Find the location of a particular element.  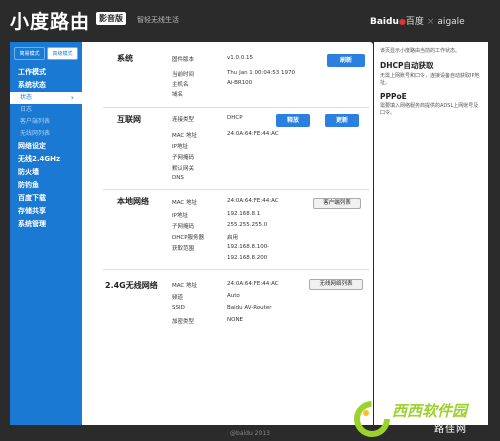

sidebar-item-label: 客户端列表 is located at coordinates (35, 121).